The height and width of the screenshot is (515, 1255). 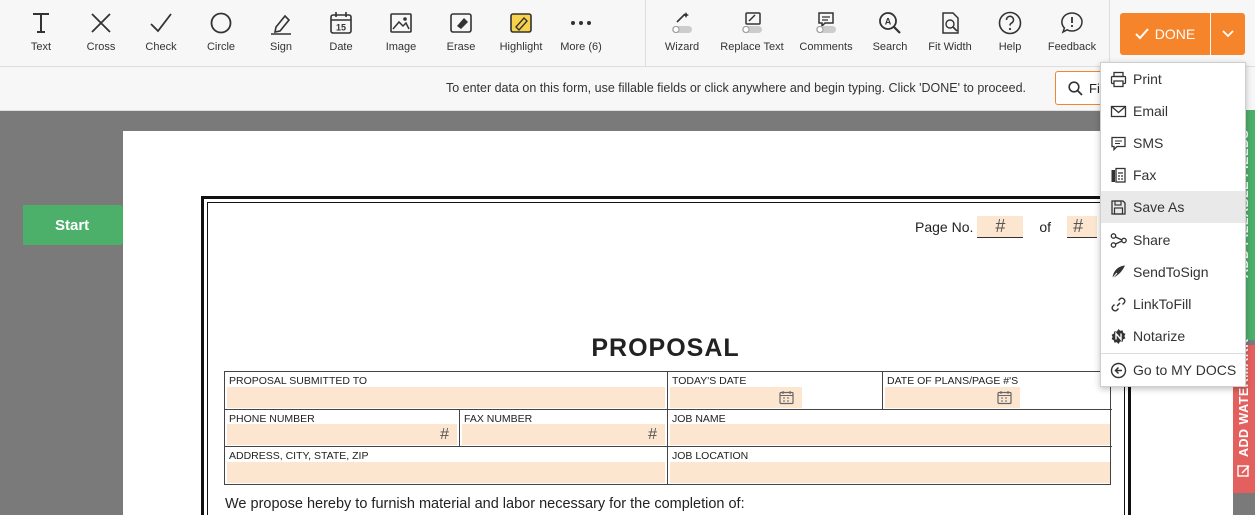 What do you see at coordinates (1145, 175) in the screenshot?
I see `menu-item-fax-label: Fax` at bounding box center [1145, 175].